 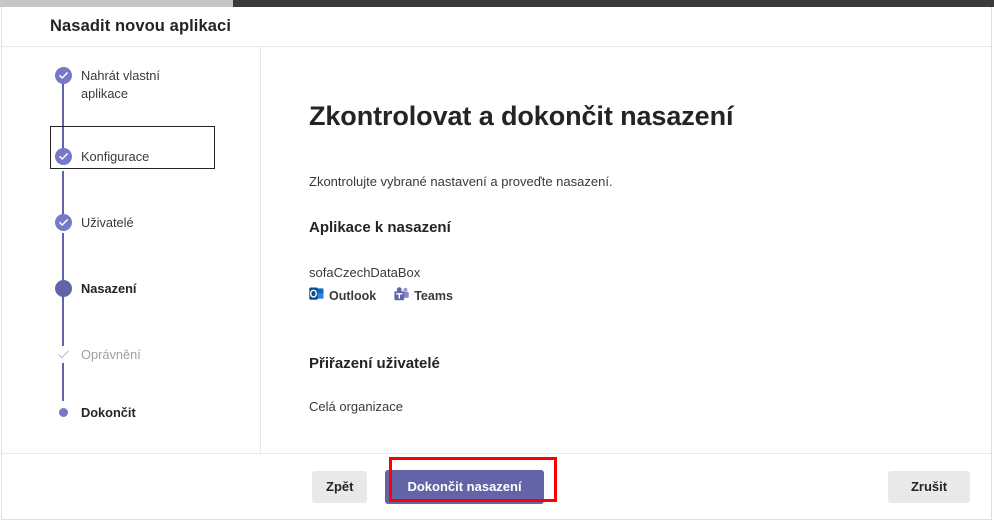 What do you see at coordinates (141, 290) in the screenshot?
I see `stepper-item-nasazeni: Nasazení` at bounding box center [141, 290].